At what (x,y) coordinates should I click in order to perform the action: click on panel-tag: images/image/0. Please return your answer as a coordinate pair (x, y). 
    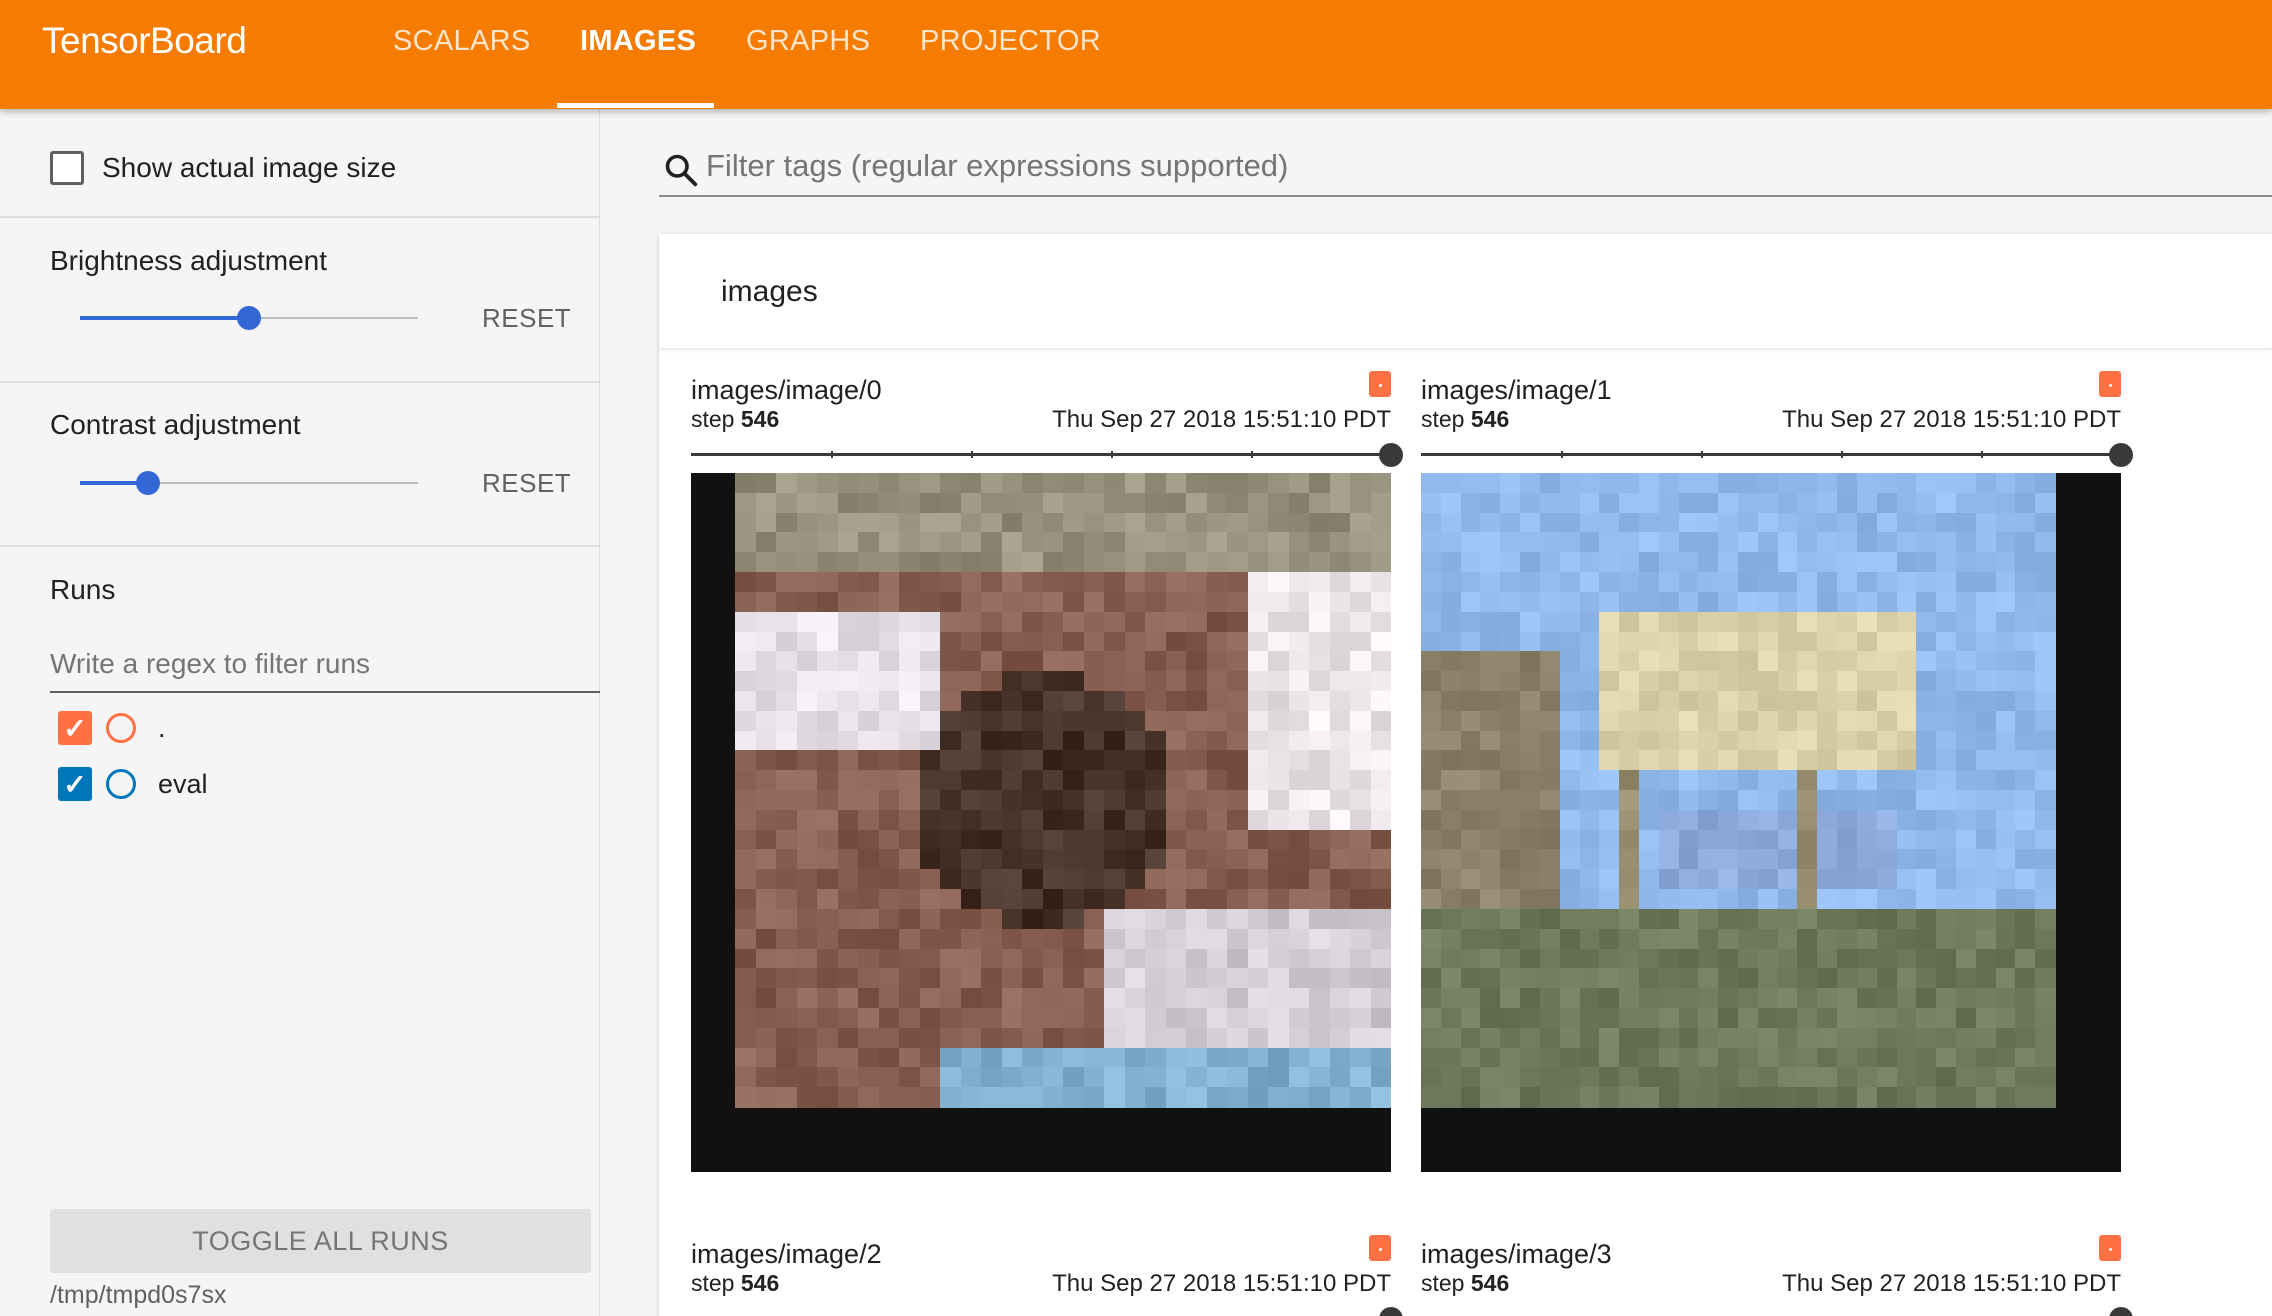
    Looking at the image, I should click on (786, 390).